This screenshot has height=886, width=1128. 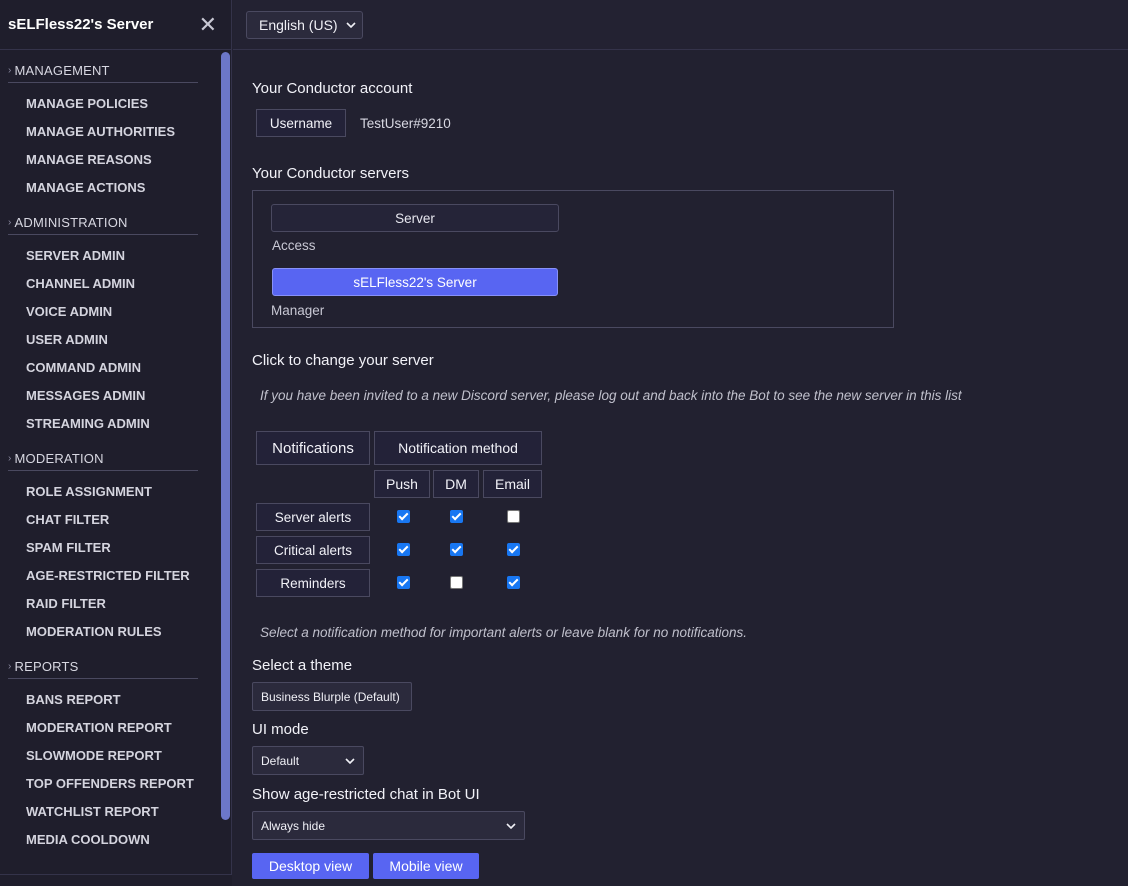 What do you see at coordinates (109, 756) in the screenshot?
I see `sidebar-item-slowmode-report: SLOWMODE REPORT` at bounding box center [109, 756].